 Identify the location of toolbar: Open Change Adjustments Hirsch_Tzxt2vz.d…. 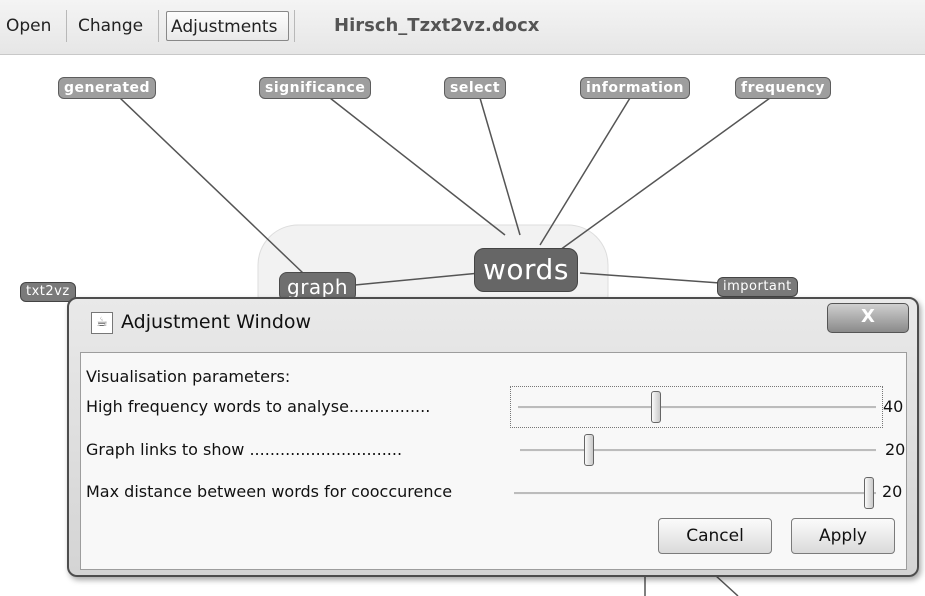
(462, 27).